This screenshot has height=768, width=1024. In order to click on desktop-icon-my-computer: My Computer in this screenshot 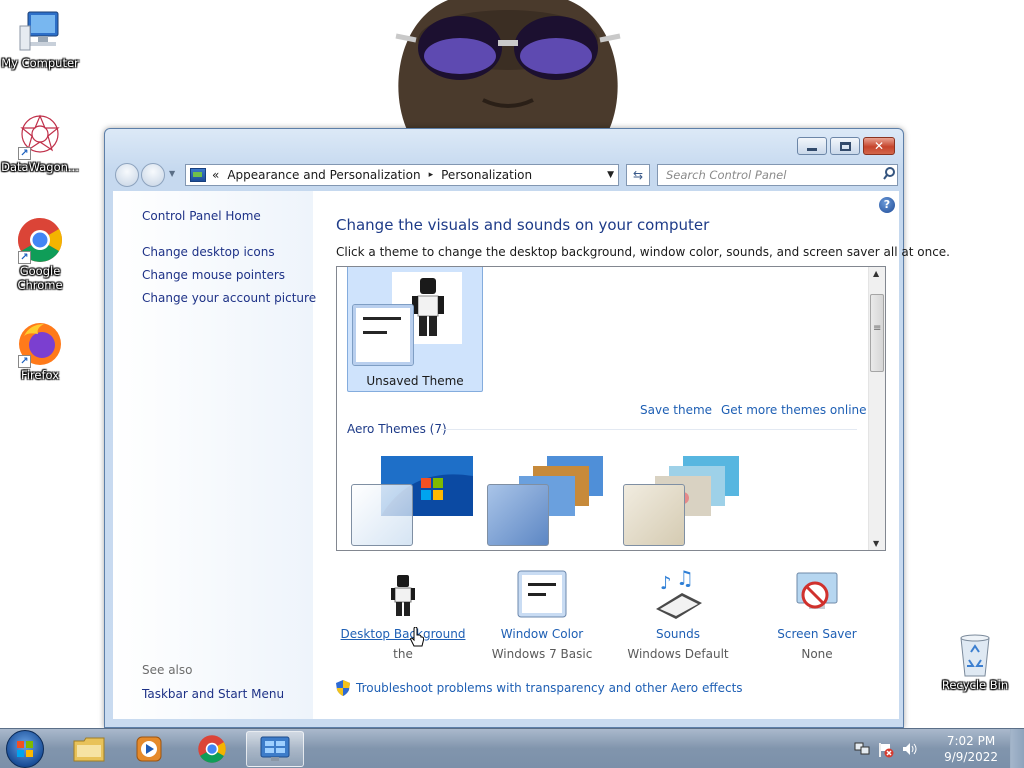, I will do `click(40, 39)`.